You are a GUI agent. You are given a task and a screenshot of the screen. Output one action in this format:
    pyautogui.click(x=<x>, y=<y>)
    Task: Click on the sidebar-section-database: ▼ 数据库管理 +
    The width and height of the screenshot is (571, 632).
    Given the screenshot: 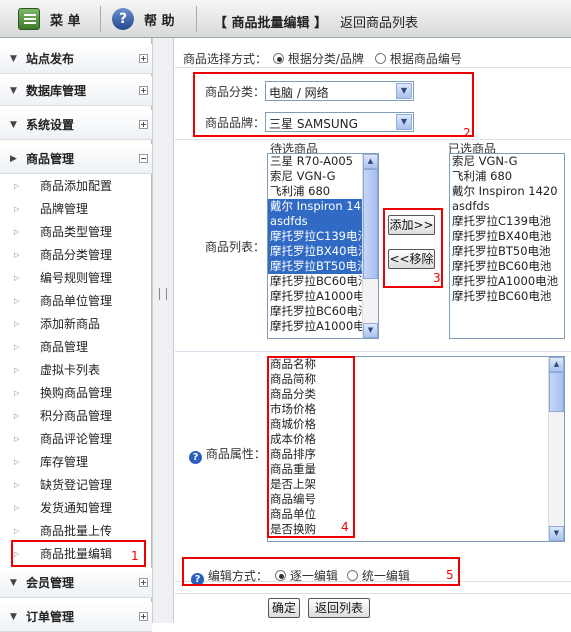 What is the action you would take?
    pyautogui.click(x=76, y=91)
    